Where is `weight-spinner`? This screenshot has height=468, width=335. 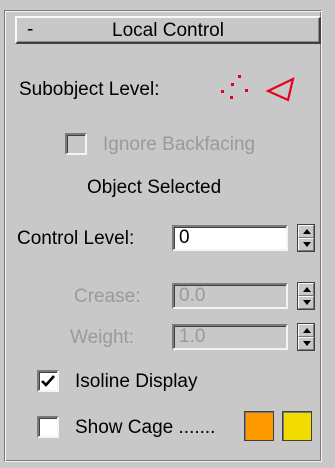
weight-spinner is located at coordinates (306, 337).